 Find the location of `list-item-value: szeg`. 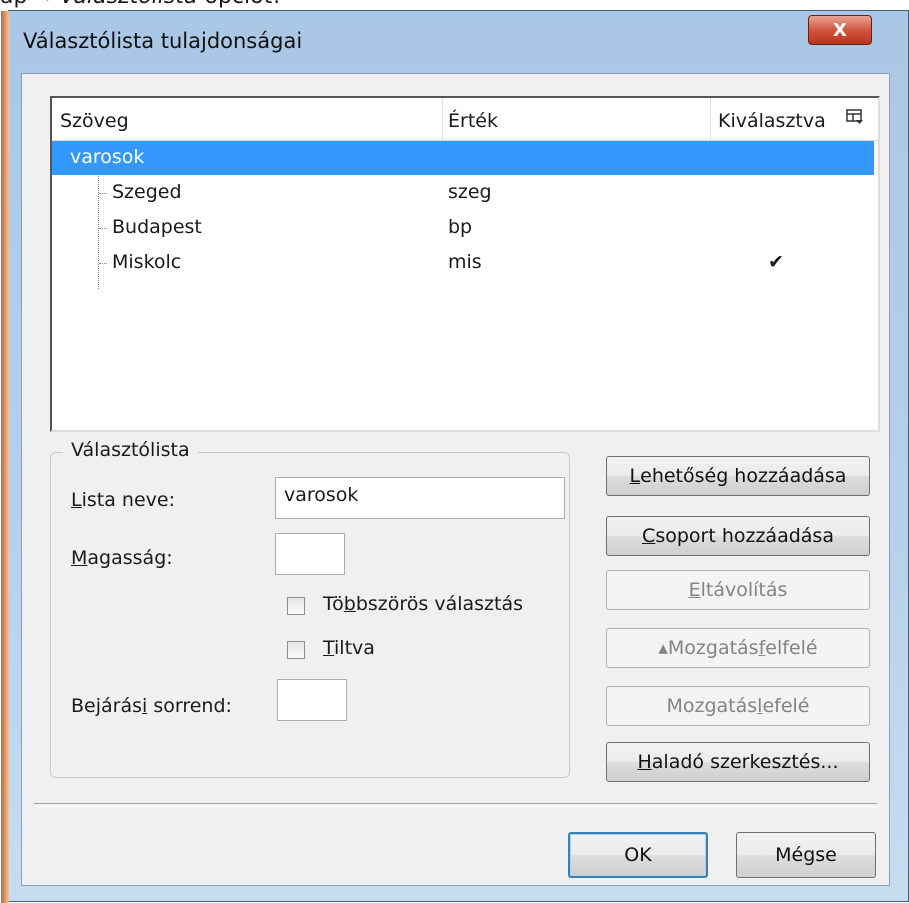

list-item-value: szeg is located at coordinates (470, 192).